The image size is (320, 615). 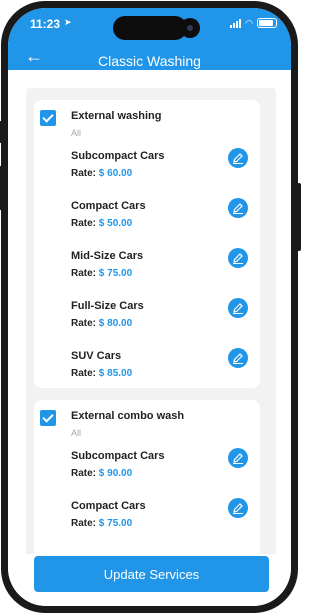 What do you see at coordinates (147, 371) in the screenshot?
I see `service-item: SUV Cars Rate: $ 85.00` at bounding box center [147, 371].